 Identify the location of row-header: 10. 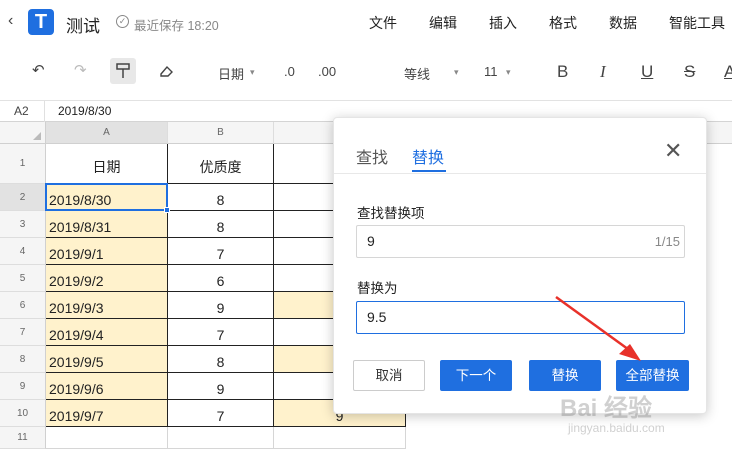
(23, 413).